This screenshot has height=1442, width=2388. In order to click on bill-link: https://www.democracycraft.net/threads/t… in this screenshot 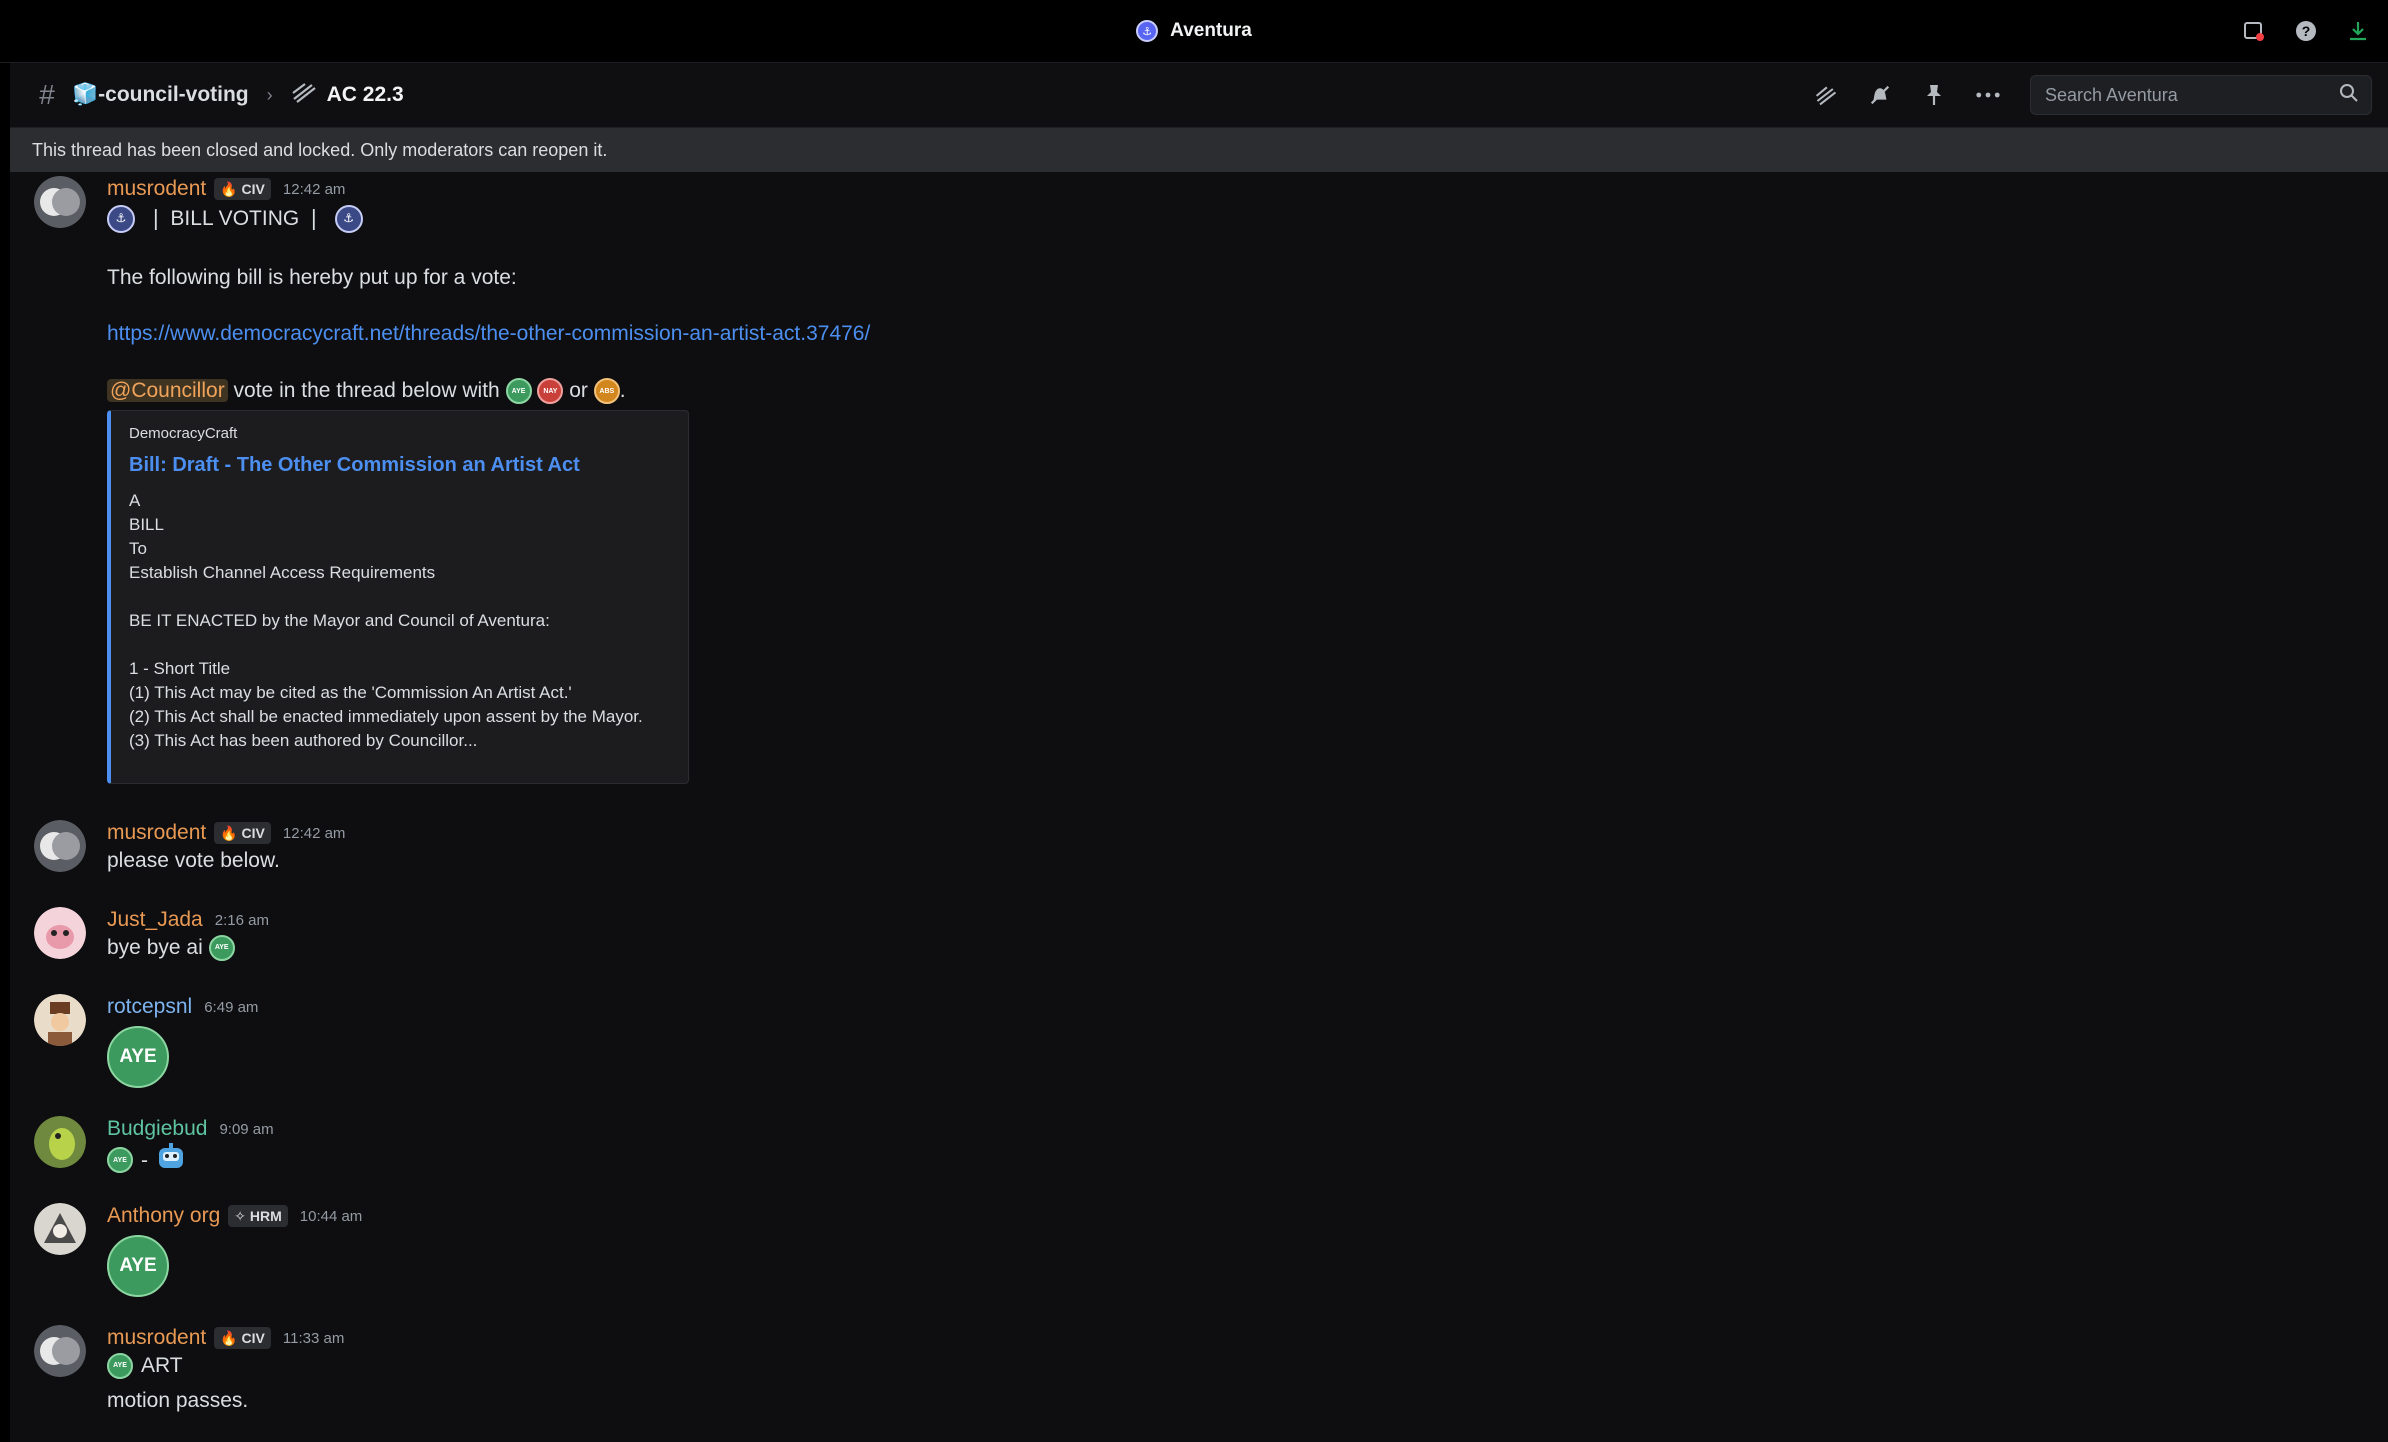, I will do `click(488, 333)`.